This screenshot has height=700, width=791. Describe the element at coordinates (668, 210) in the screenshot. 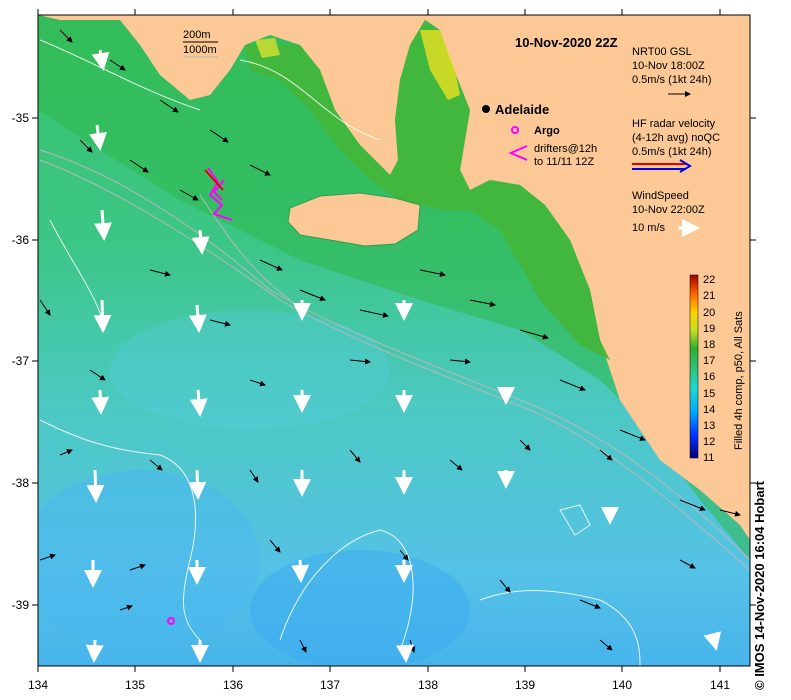

I see `wind-legend-line2: 10-Nov 22:00Z` at that location.